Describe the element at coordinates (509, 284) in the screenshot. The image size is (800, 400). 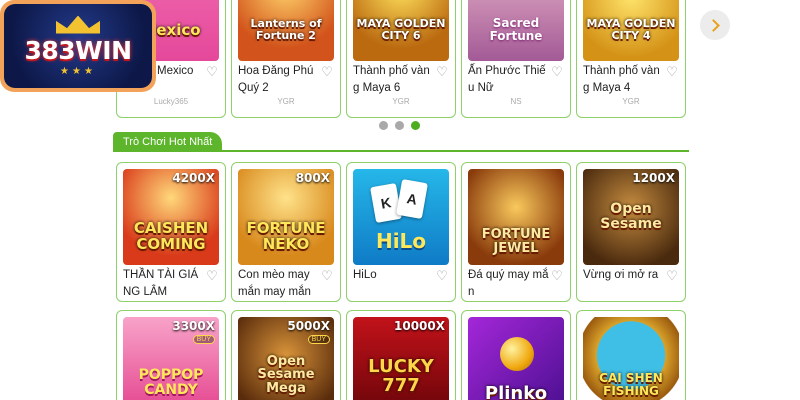
I see `game-name: Đá quý may mắn` at that location.